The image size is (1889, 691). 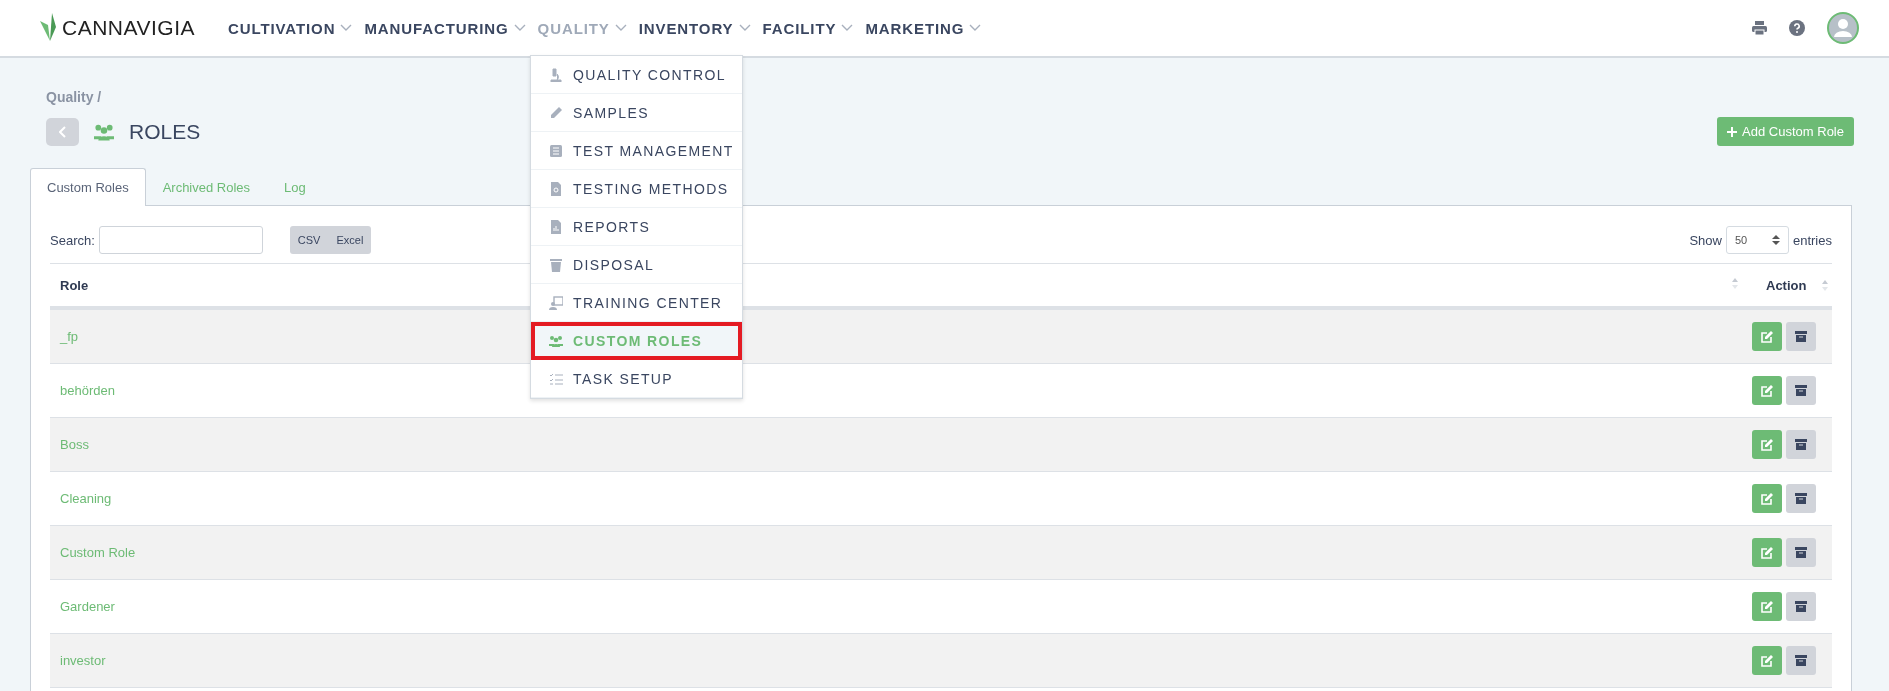 I want to click on page-size-select: 50, so click(x=1757, y=240).